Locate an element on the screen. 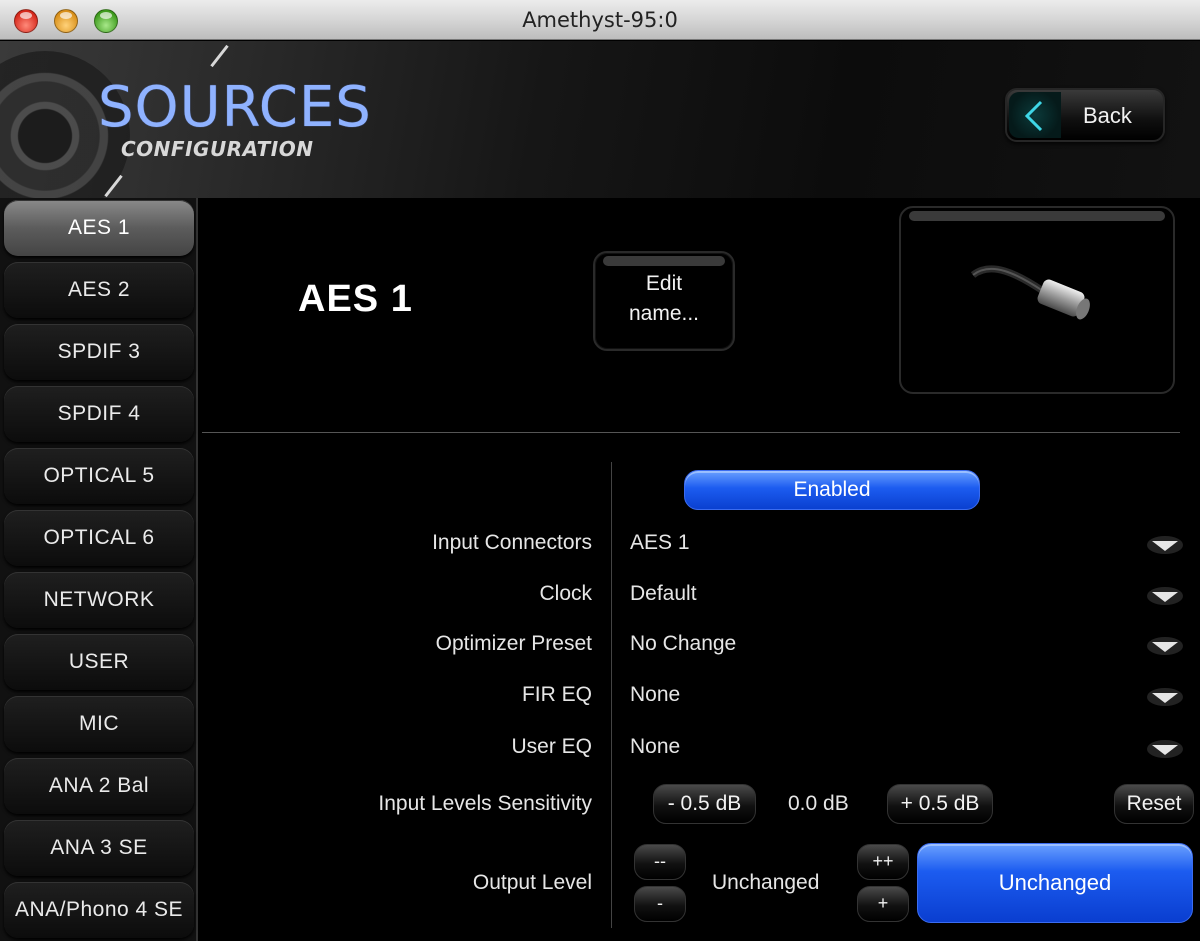  sidebar-item-aes-1: AES 1 is located at coordinates (99, 228).